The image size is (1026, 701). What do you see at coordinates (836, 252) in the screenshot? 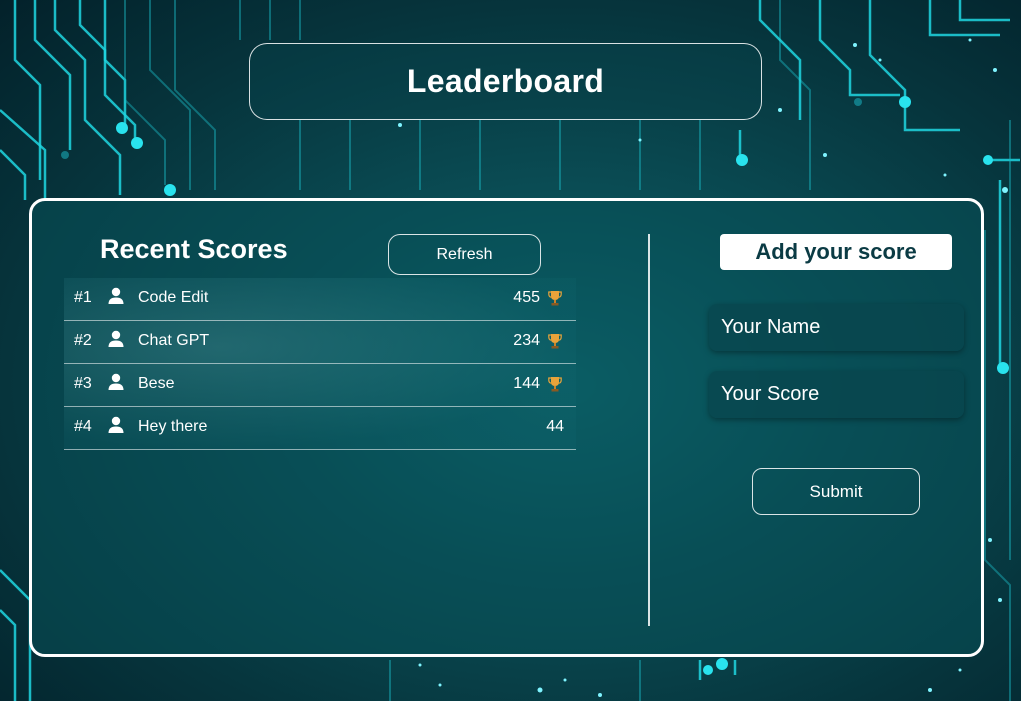
I see `add-score-title: Add your score` at bounding box center [836, 252].